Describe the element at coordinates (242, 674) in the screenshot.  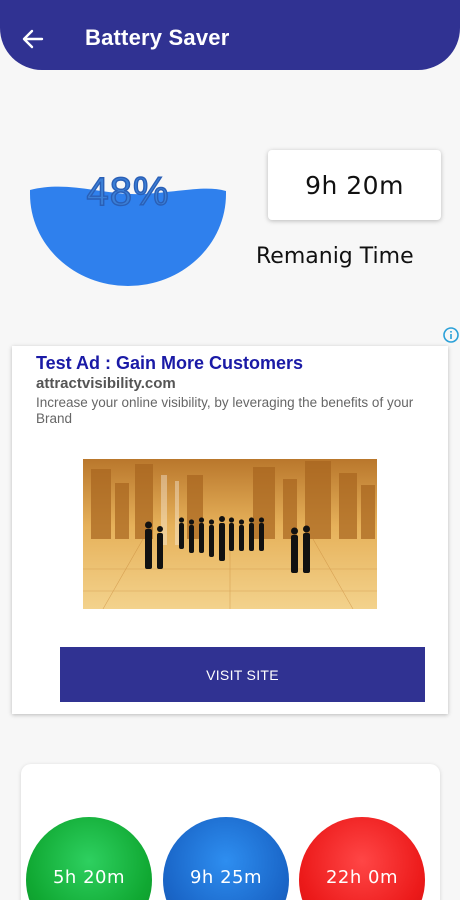
I see `visit-site-button: VISIT SITE` at that location.